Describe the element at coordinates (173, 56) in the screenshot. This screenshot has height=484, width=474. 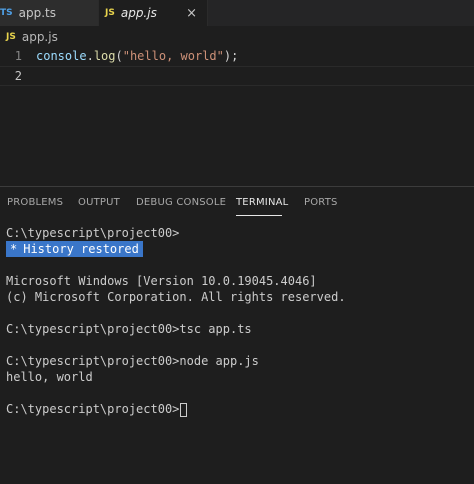
I see `code-token-string: "hello, world"` at that location.